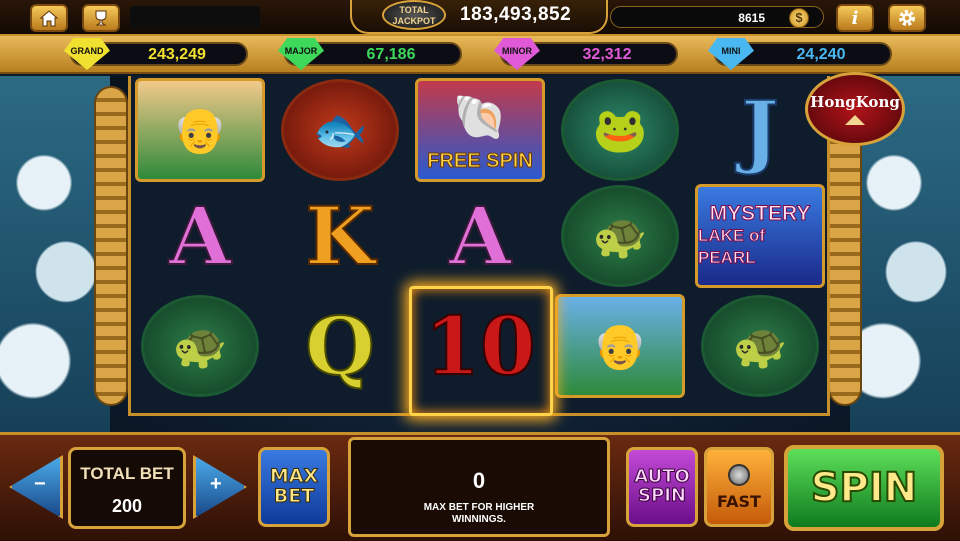 The width and height of the screenshot is (960, 541). I want to click on grand-gem-icon: GRAND, so click(87, 54).